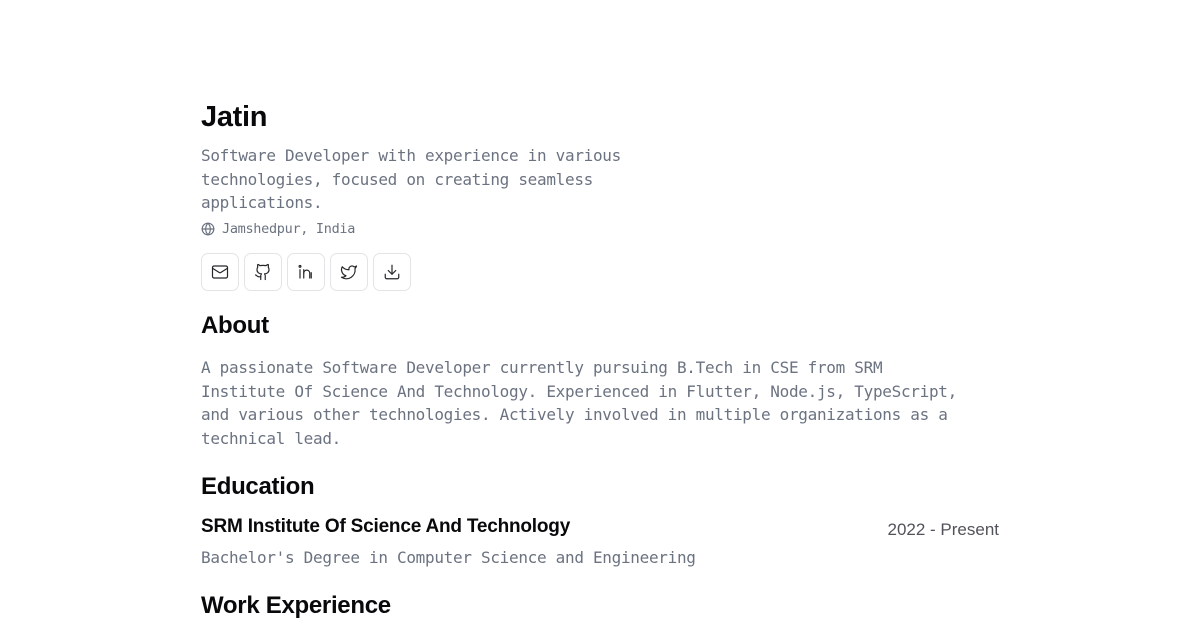 The image size is (1200, 630). What do you see at coordinates (289, 229) in the screenshot?
I see `location-text: Jamshedpur, India` at bounding box center [289, 229].